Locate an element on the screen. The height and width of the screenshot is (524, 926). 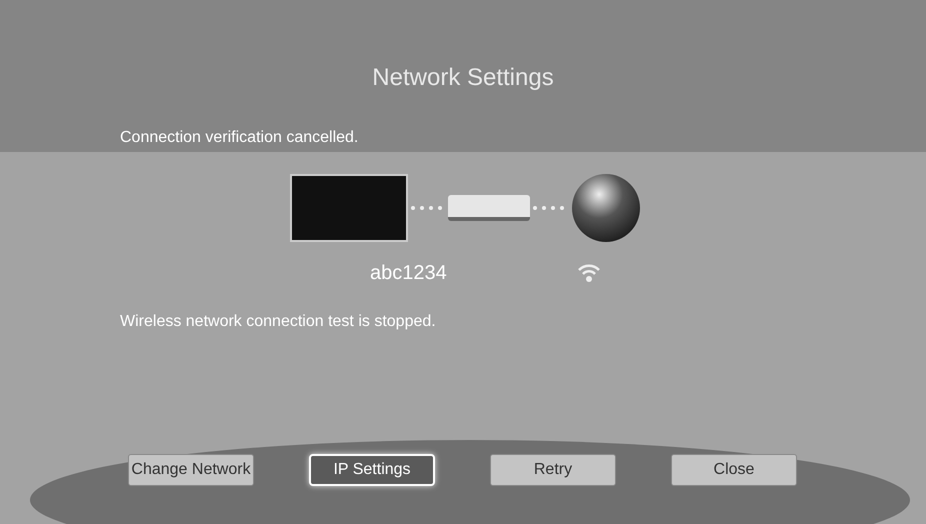
tv-screen-icon is located at coordinates (349, 208).